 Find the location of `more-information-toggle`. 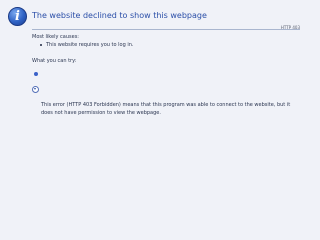

more-information-toggle is located at coordinates (35, 89).